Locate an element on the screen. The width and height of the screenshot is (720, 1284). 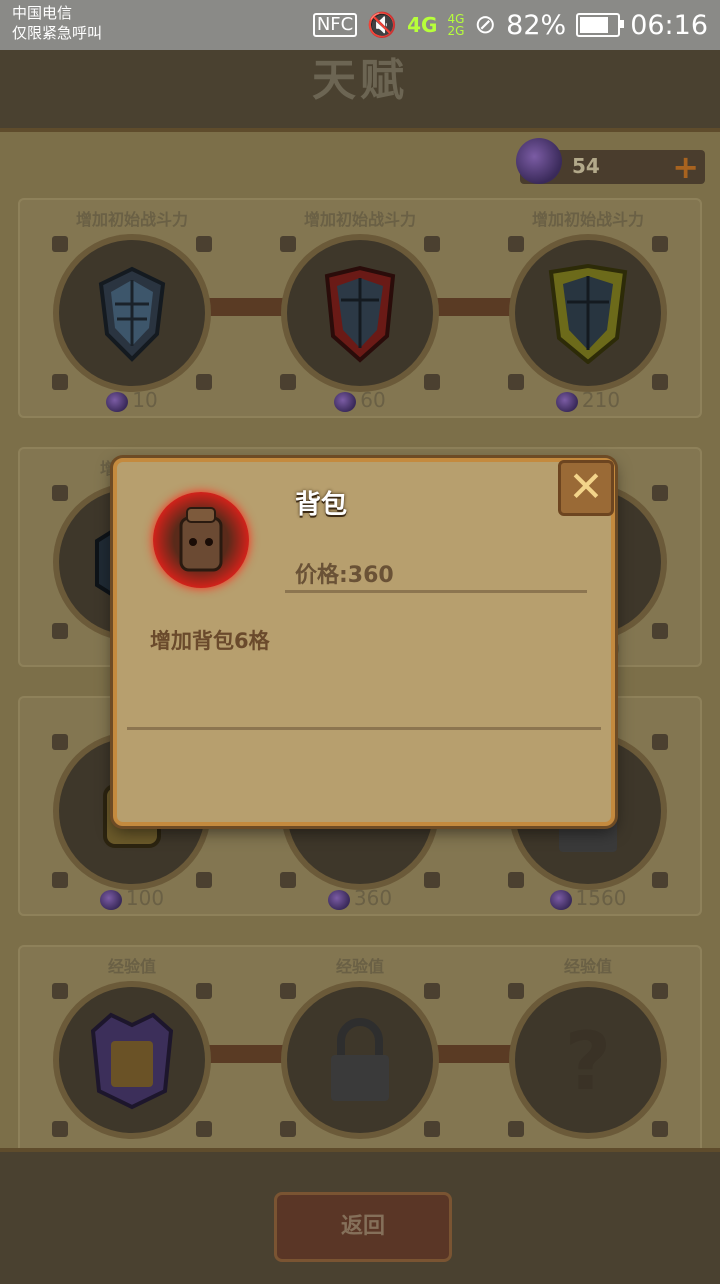
talent-slot: 增加初始战斗力 210 is located at coordinates (588, 308).